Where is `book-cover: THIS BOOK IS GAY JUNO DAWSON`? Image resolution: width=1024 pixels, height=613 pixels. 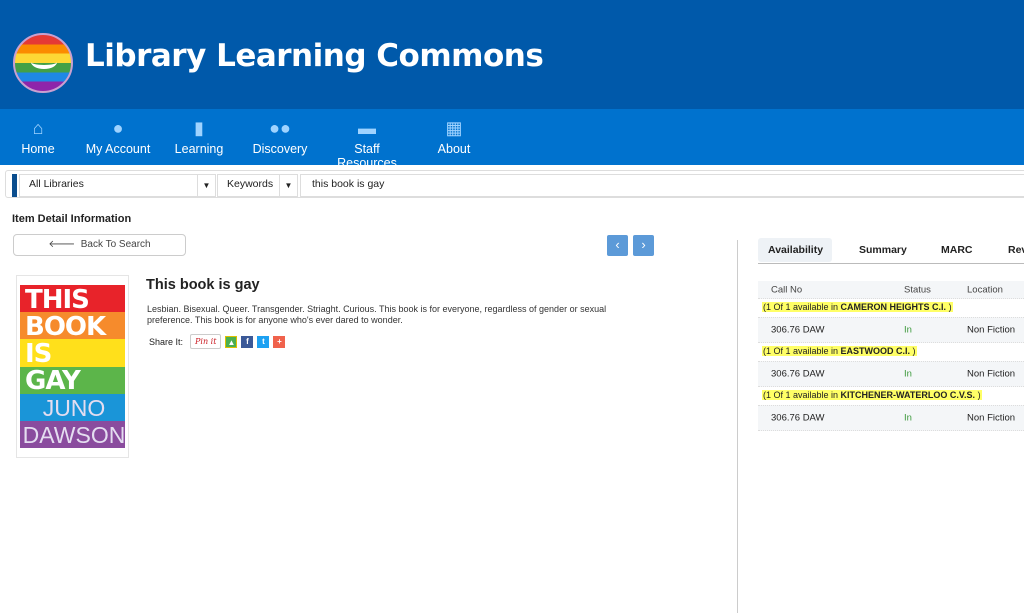
book-cover: THIS BOOK IS GAY JUNO DAWSON is located at coordinates (72, 366).